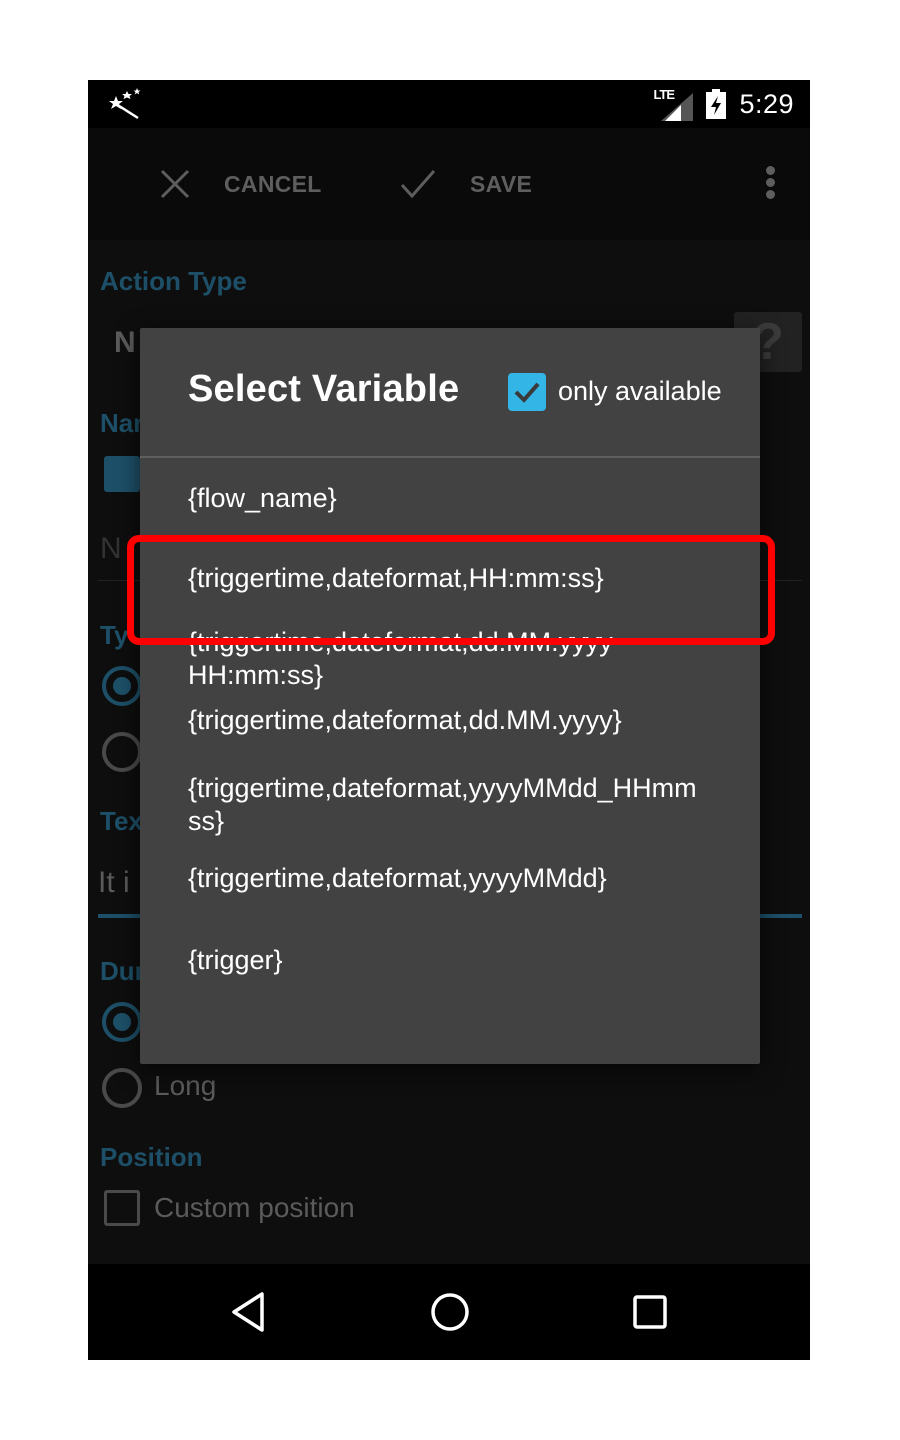 The height and width of the screenshot is (1440, 900). Describe the element at coordinates (111, 549) in the screenshot. I see `name-input: N` at that location.